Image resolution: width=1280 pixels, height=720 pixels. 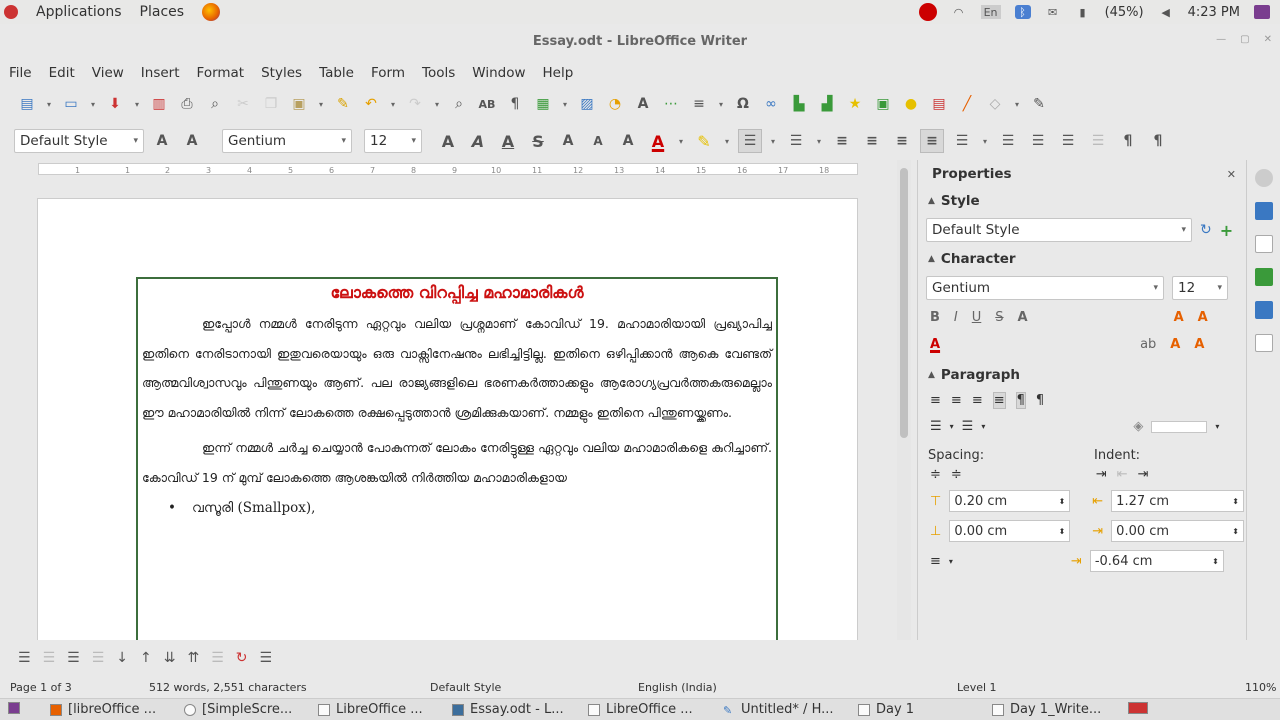 I want to click on after-indent-input: 0.00 cm ⬍, so click(x=1177, y=531).